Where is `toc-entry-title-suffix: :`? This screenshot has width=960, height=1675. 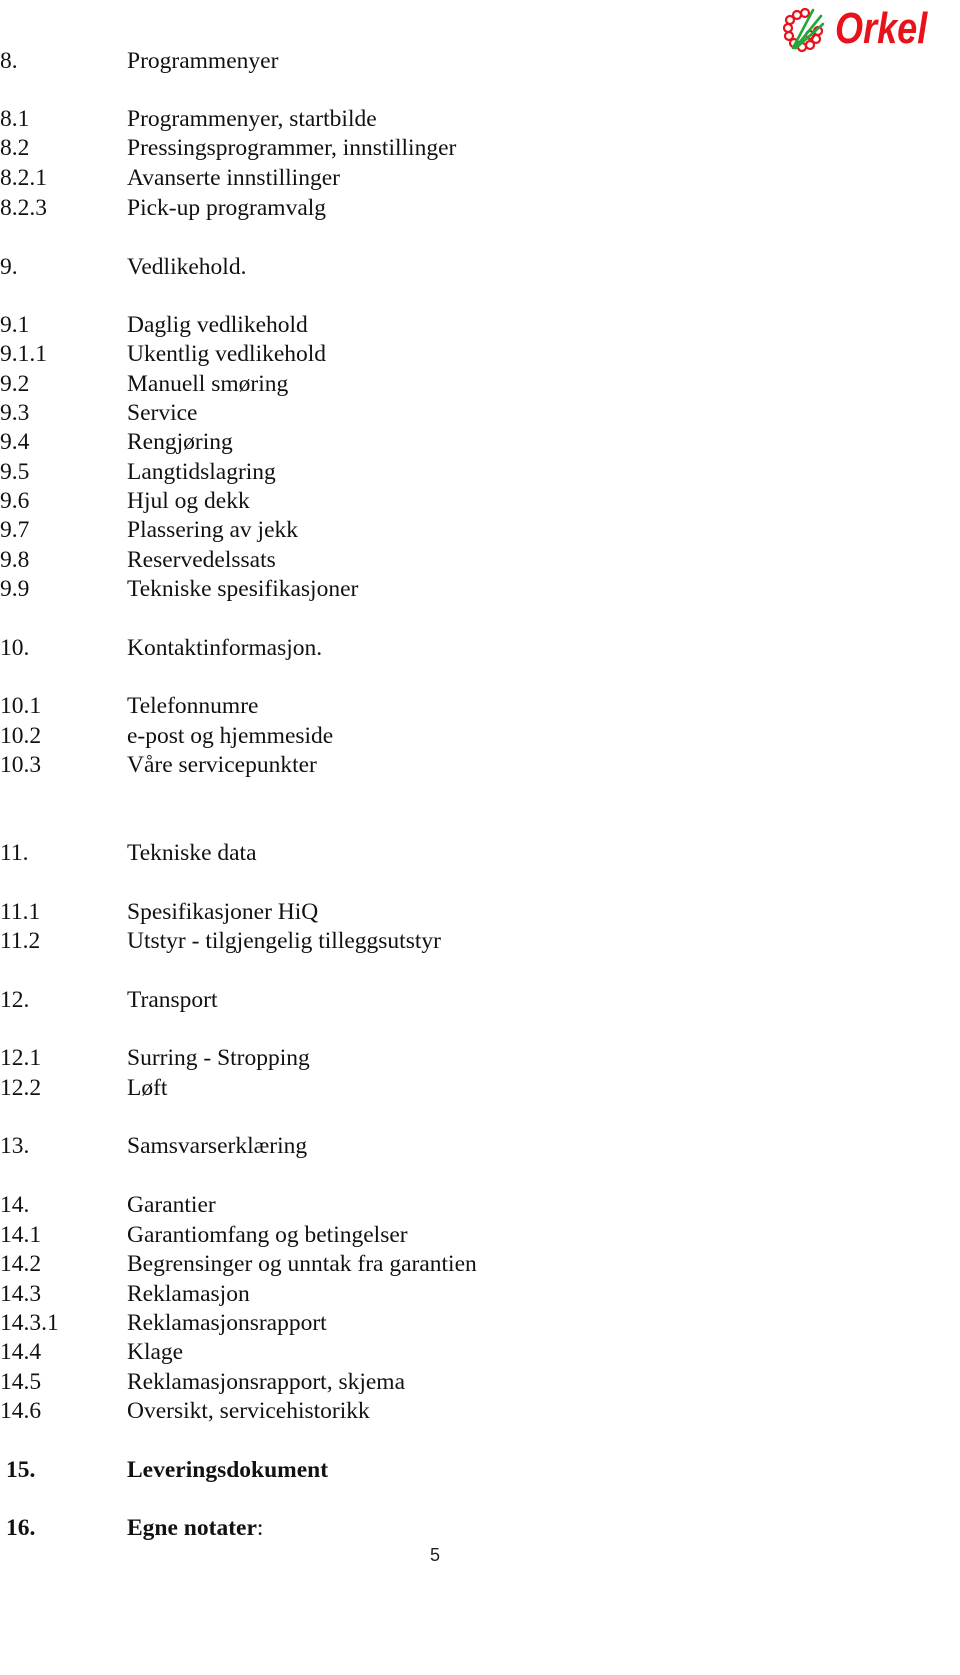 toc-entry-title-suffix: : is located at coordinates (260, 1528).